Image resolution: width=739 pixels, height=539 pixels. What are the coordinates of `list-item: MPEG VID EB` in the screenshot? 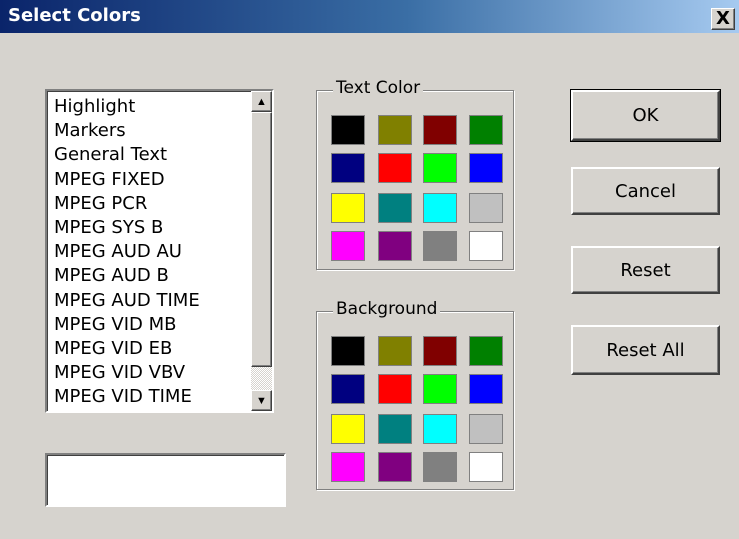 It's located at (127, 349).